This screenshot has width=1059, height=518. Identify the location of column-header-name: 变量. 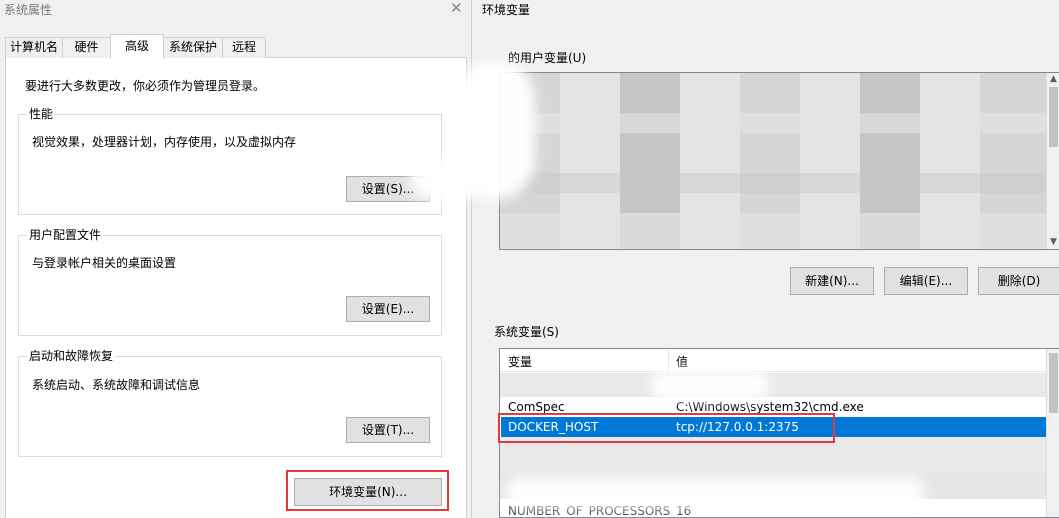
(520, 361).